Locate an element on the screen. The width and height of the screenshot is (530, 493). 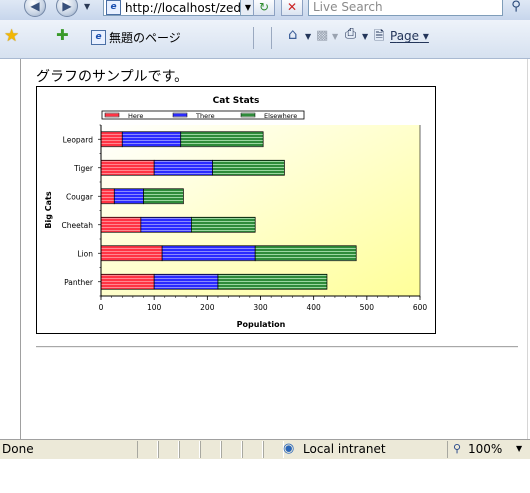
bar-there-lion is located at coordinates (208, 253).